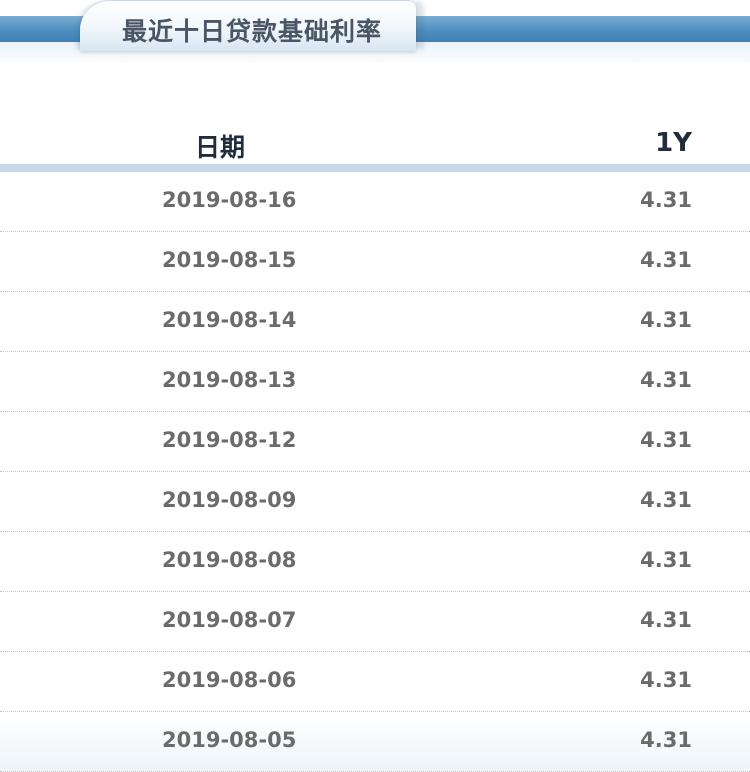 This screenshot has width=750, height=772. I want to click on row-date: 2019-08-16, so click(229, 200).